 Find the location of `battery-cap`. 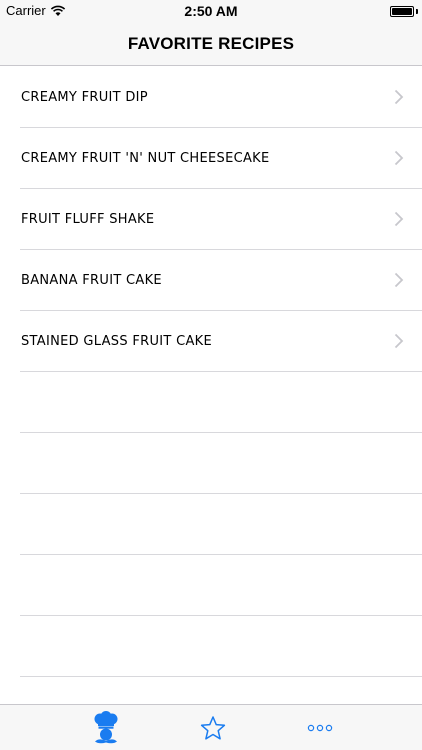

battery-cap is located at coordinates (417, 11).